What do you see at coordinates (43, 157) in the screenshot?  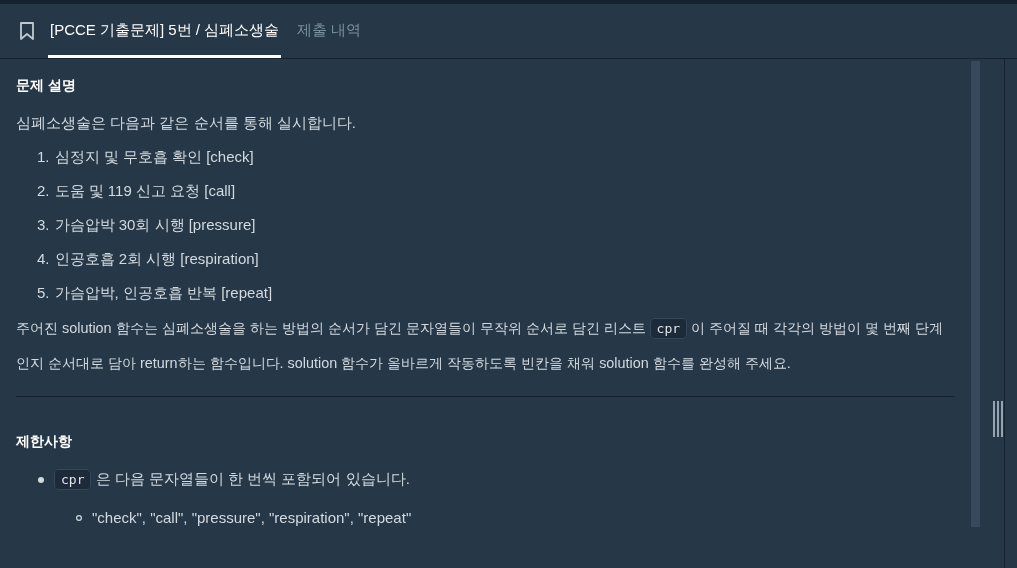 I see `list-number: 1.` at bounding box center [43, 157].